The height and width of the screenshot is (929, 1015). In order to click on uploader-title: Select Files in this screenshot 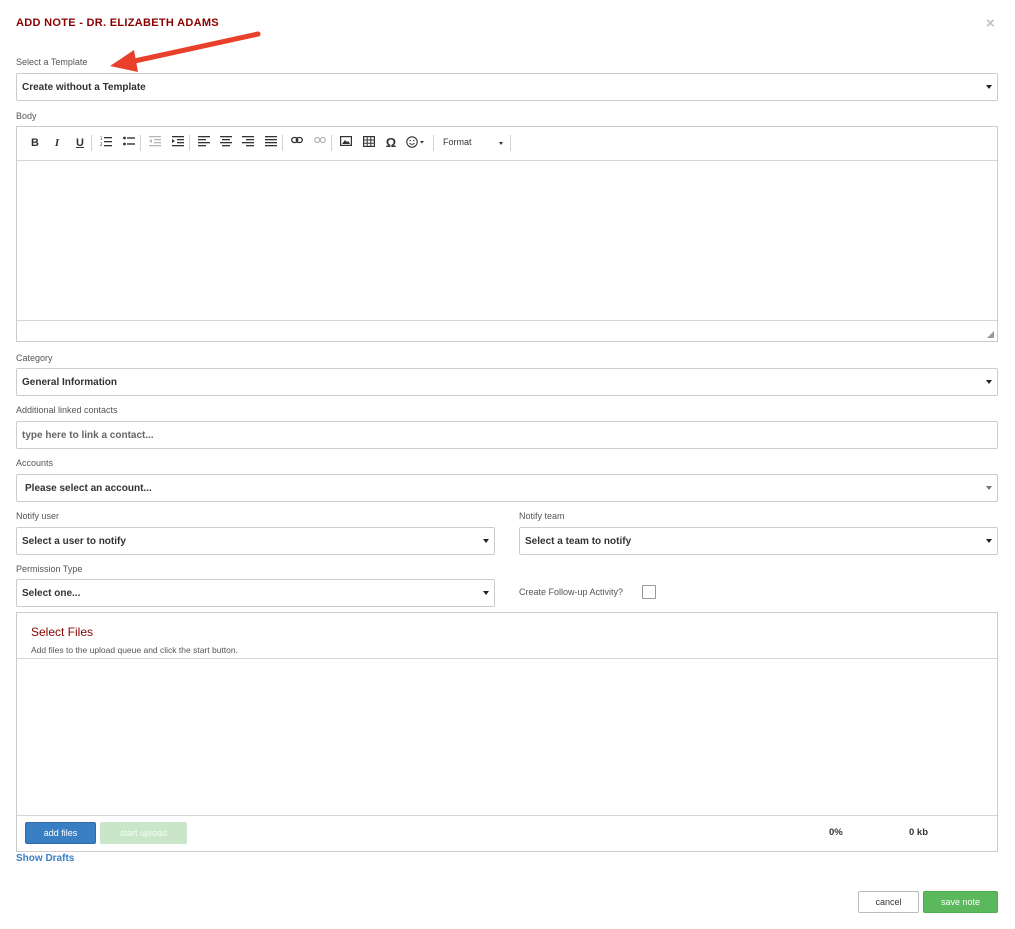, I will do `click(62, 632)`.